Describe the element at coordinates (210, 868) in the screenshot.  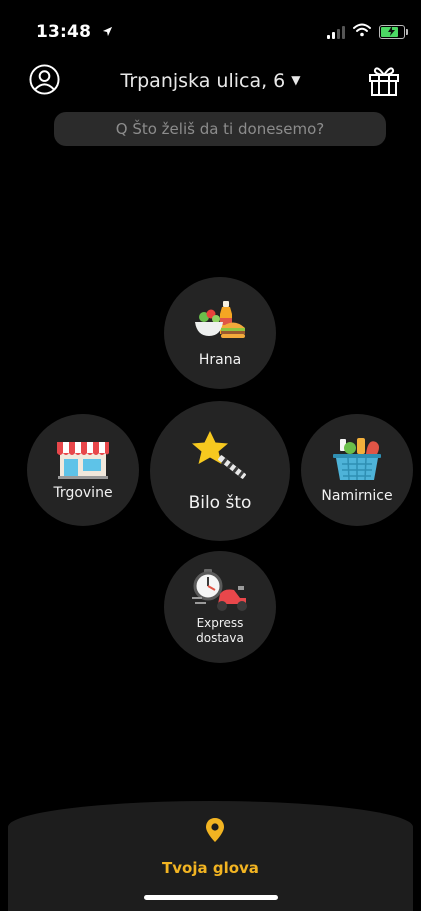
I see `tab-tvoja-glova: Tvoja glova` at that location.